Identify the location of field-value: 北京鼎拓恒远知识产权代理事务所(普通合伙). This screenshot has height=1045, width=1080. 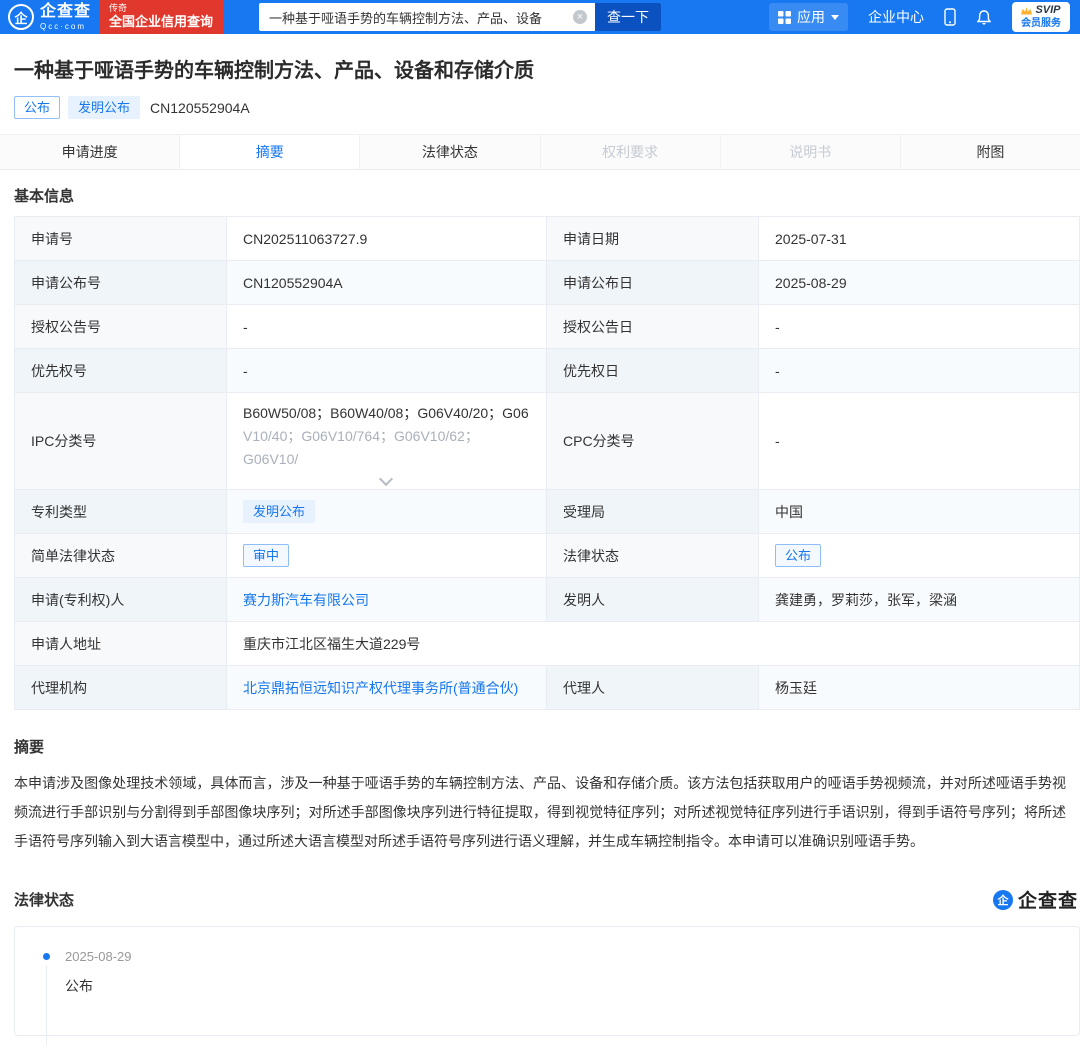
(387, 687).